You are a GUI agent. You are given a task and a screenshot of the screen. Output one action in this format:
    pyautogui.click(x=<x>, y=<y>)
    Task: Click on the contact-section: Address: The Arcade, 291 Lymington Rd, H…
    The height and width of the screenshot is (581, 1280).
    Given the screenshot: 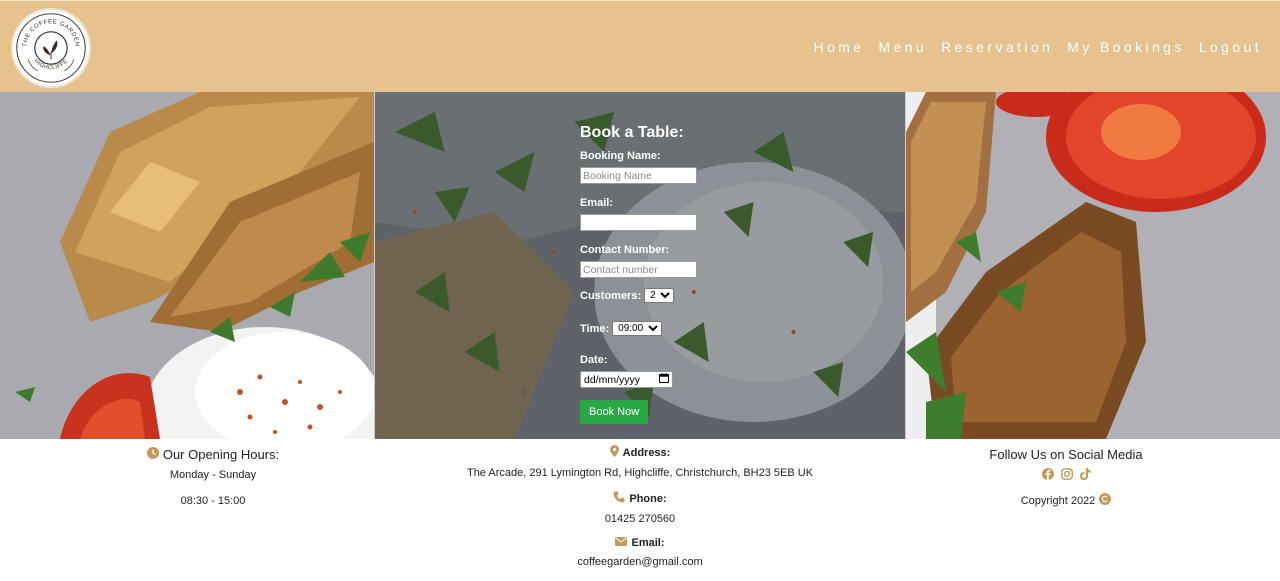 What is the action you would take?
    pyautogui.click(x=640, y=503)
    